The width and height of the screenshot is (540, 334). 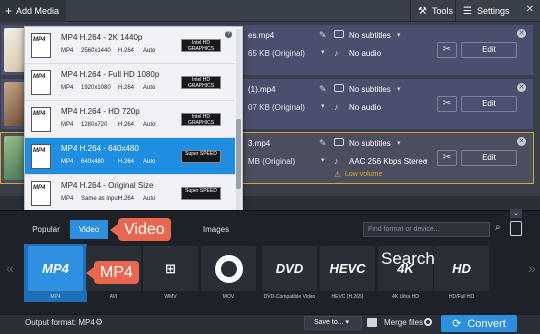 What do you see at coordinates (289, 273) in the screenshot?
I see `format-dvd: DVD DVD-Compatible Video` at bounding box center [289, 273].